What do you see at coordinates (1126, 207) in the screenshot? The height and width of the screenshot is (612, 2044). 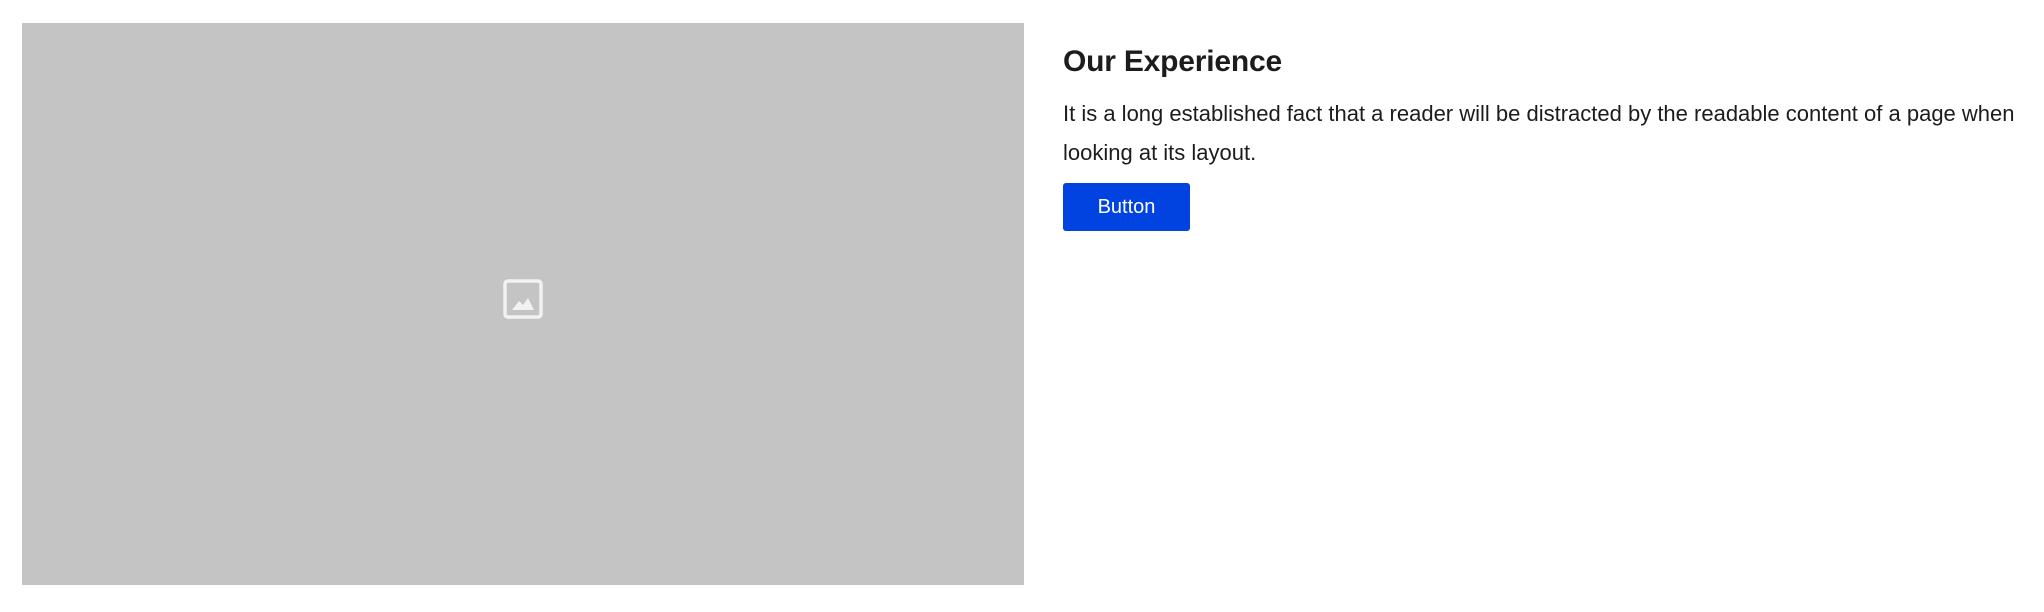 I see `primary-button: Button` at bounding box center [1126, 207].